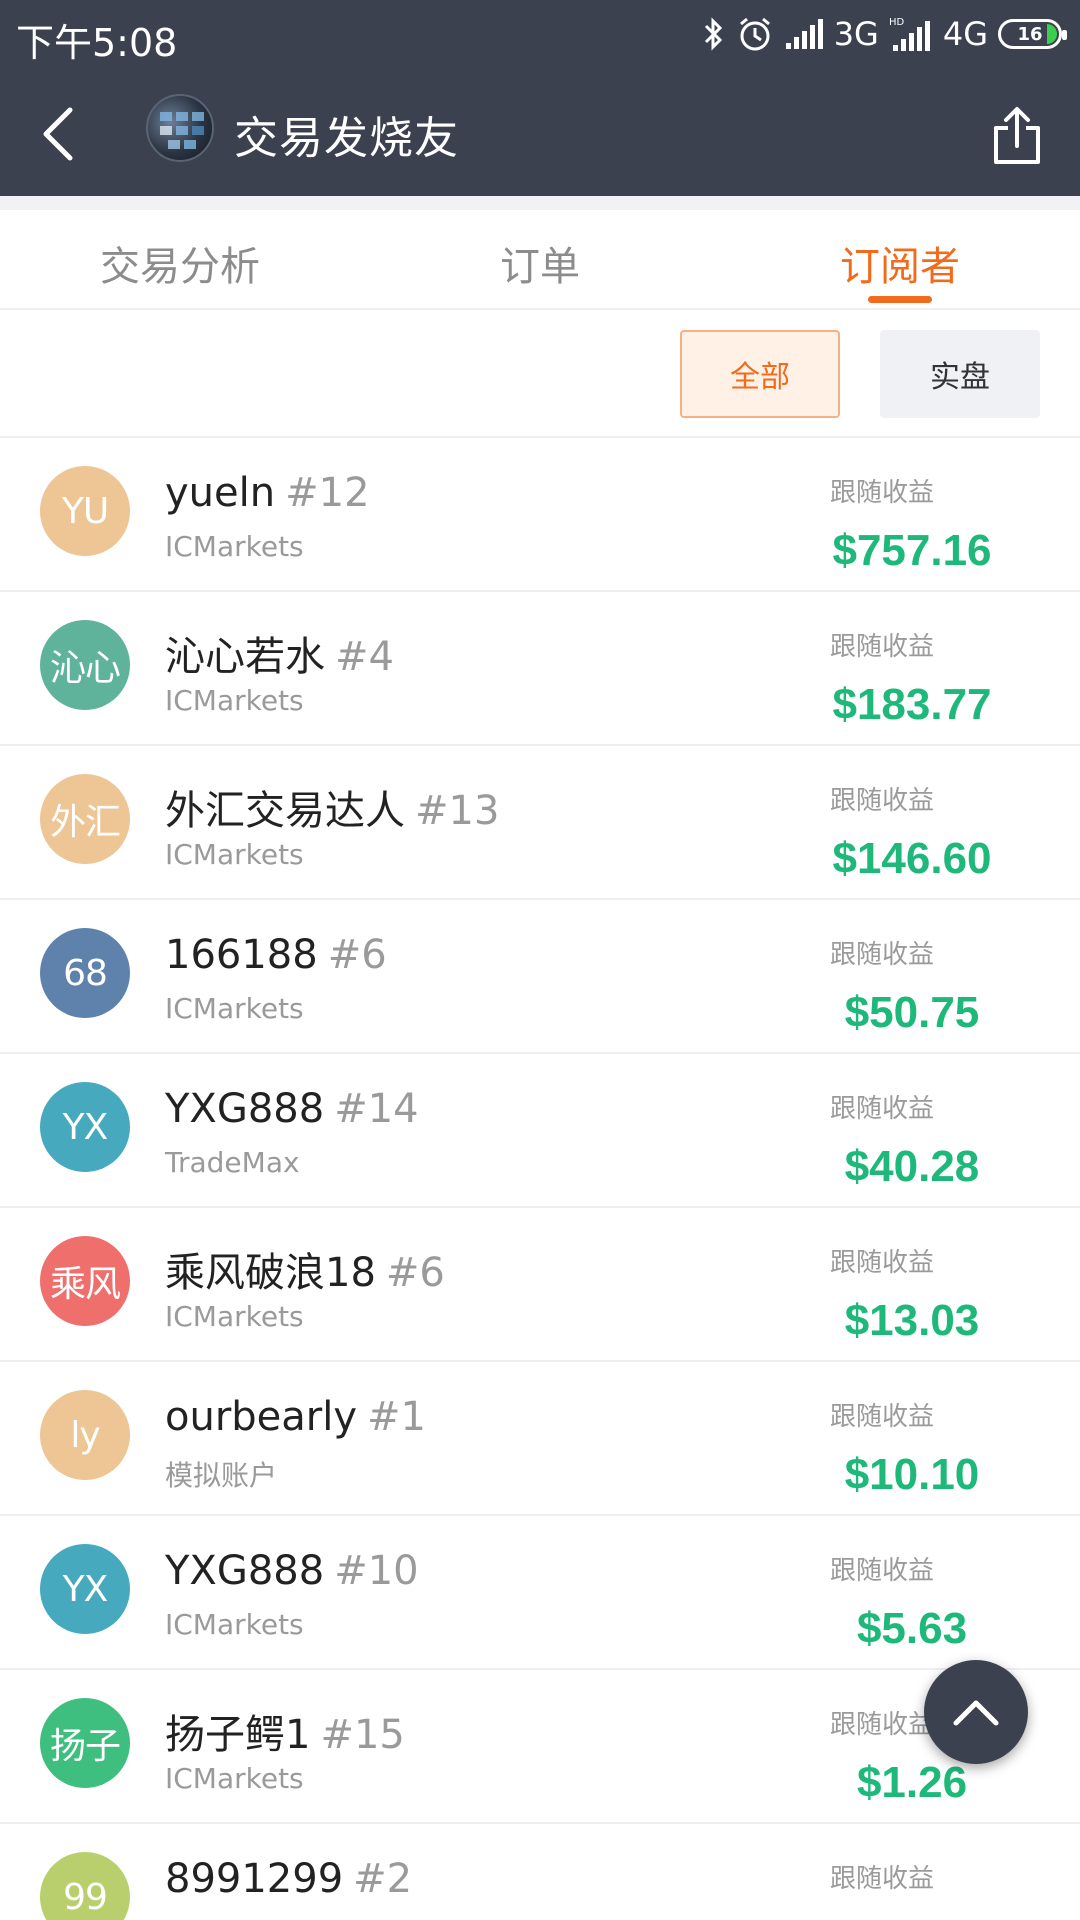 This screenshot has height=1920, width=1080. What do you see at coordinates (900, 263) in the screenshot?
I see `tab-subscribers: 订阅者` at bounding box center [900, 263].